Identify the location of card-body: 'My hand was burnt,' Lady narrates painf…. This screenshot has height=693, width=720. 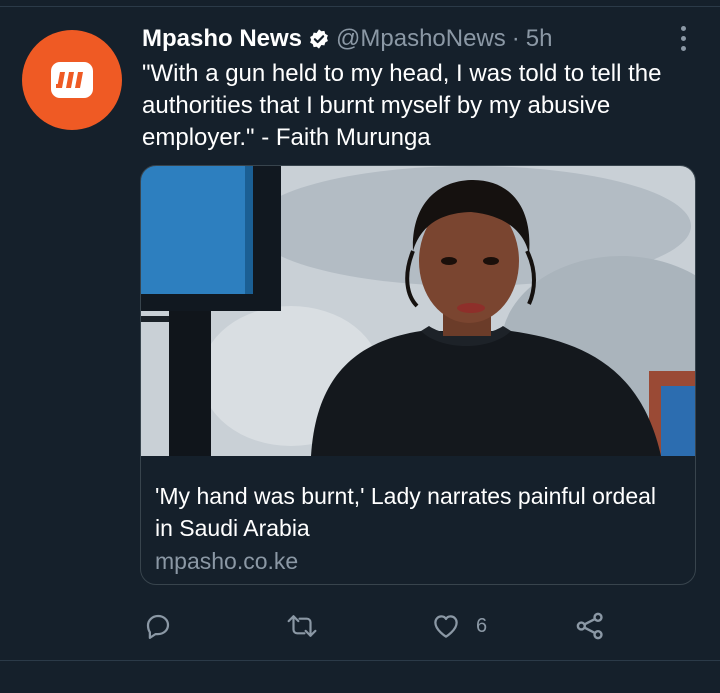
(418, 520).